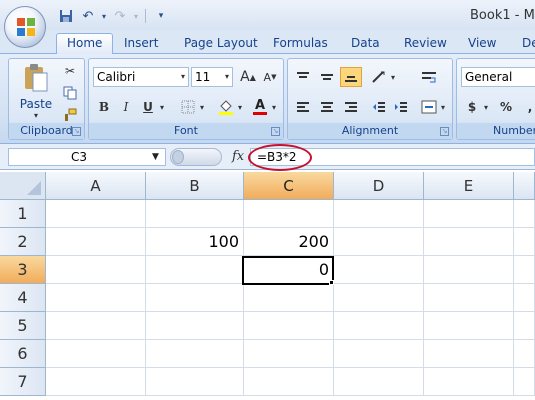 This screenshot has width=535, height=400. Describe the element at coordinates (289, 242) in the screenshot. I see `cell-c2: 200` at that location.